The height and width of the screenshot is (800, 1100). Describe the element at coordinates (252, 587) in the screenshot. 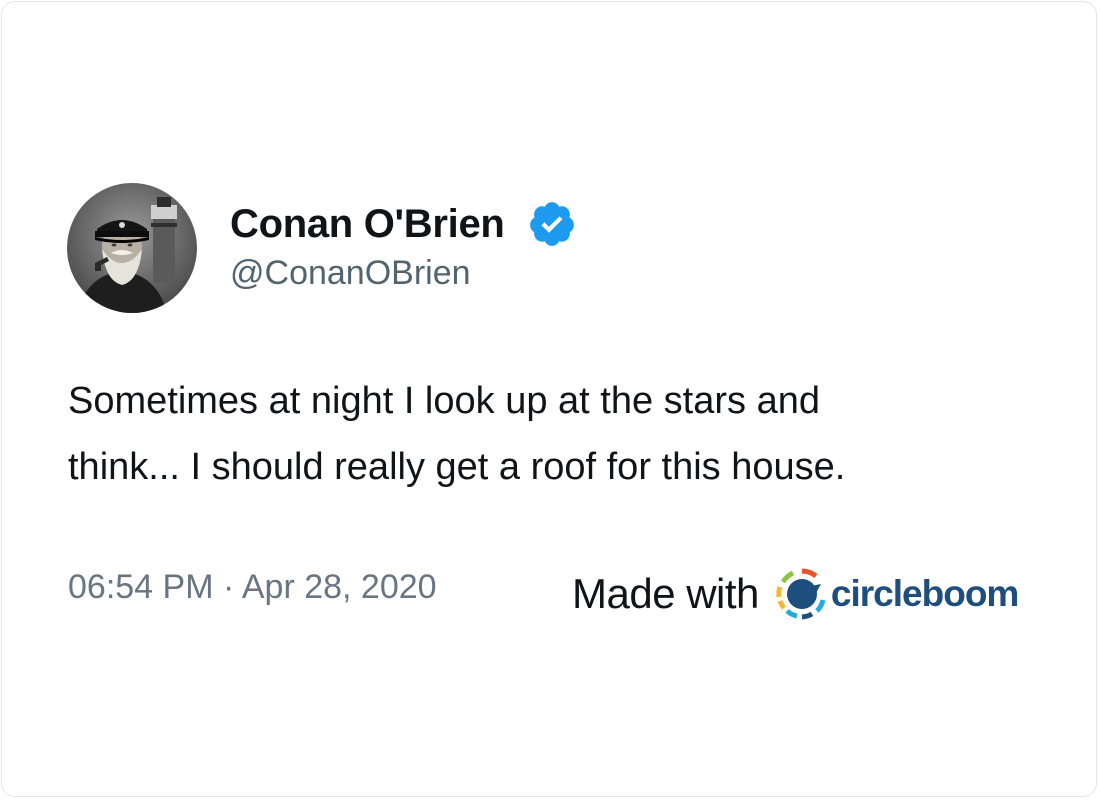

I see `tweet-timestamp: 06:54 PM · Apr 28, 2020` at that location.